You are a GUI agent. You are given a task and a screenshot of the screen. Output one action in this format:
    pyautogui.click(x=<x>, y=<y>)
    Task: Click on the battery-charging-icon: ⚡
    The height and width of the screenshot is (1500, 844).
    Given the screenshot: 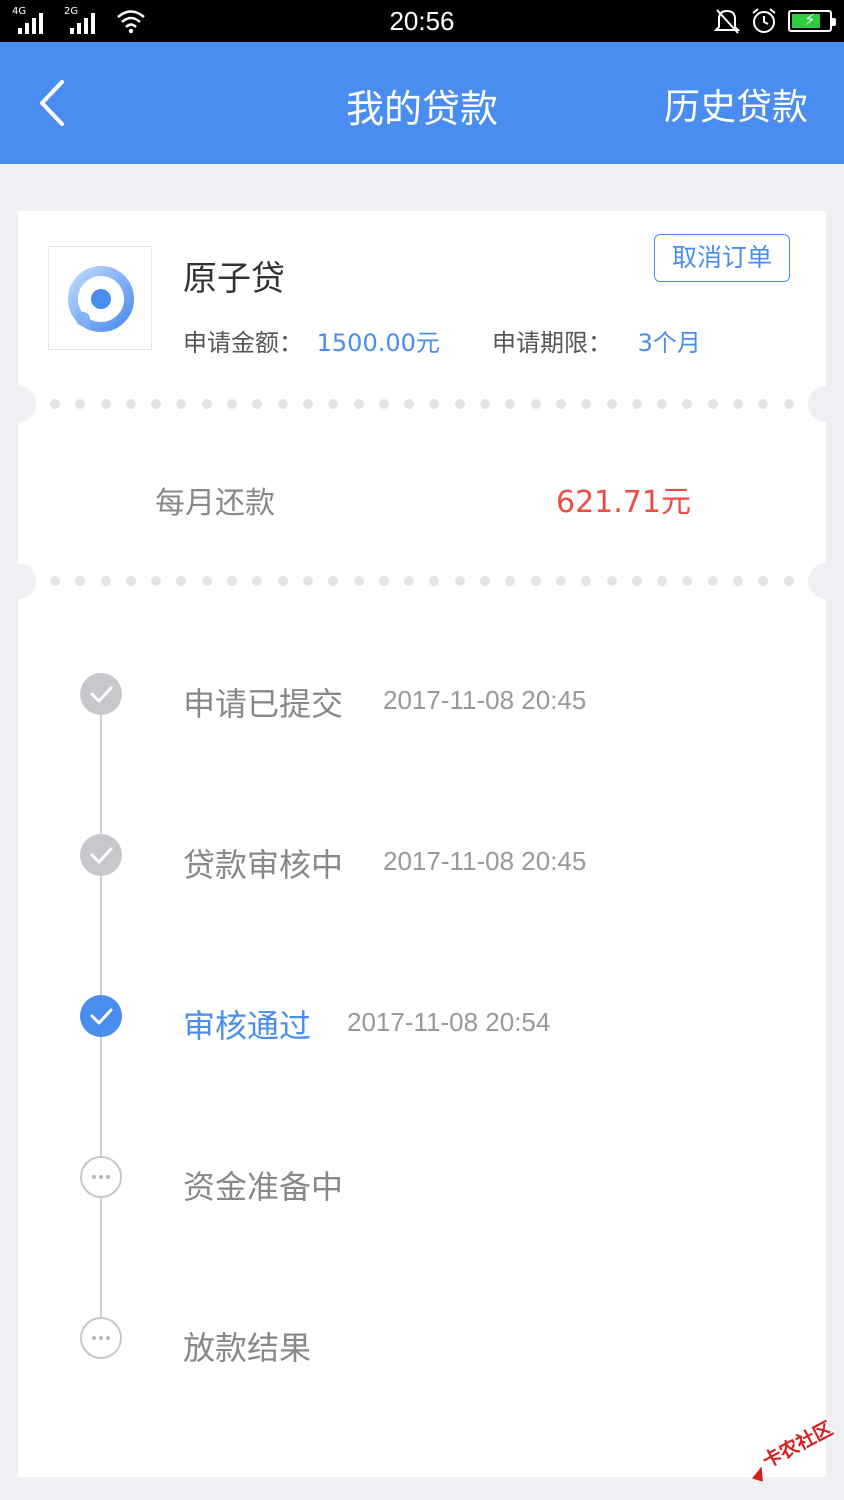 What is the action you would take?
    pyautogui.click(x=812, y=21)
    